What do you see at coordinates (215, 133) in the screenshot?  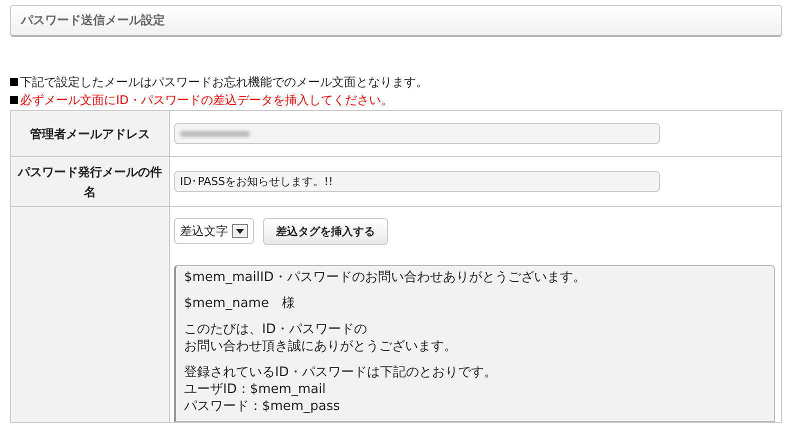 I see `blurred-text` at bounding box center [215, 133].